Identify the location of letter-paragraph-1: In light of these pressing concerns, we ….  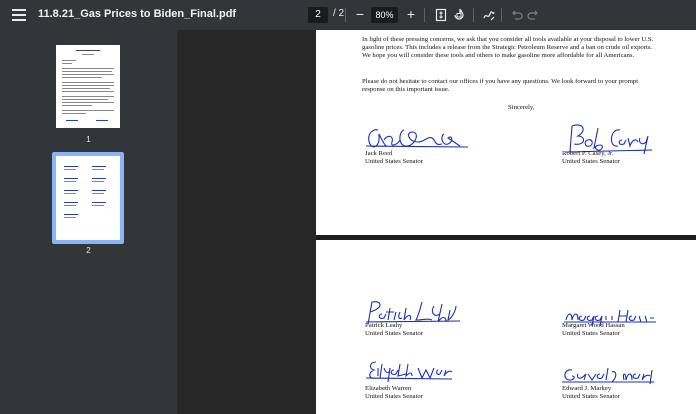
(508, 47).